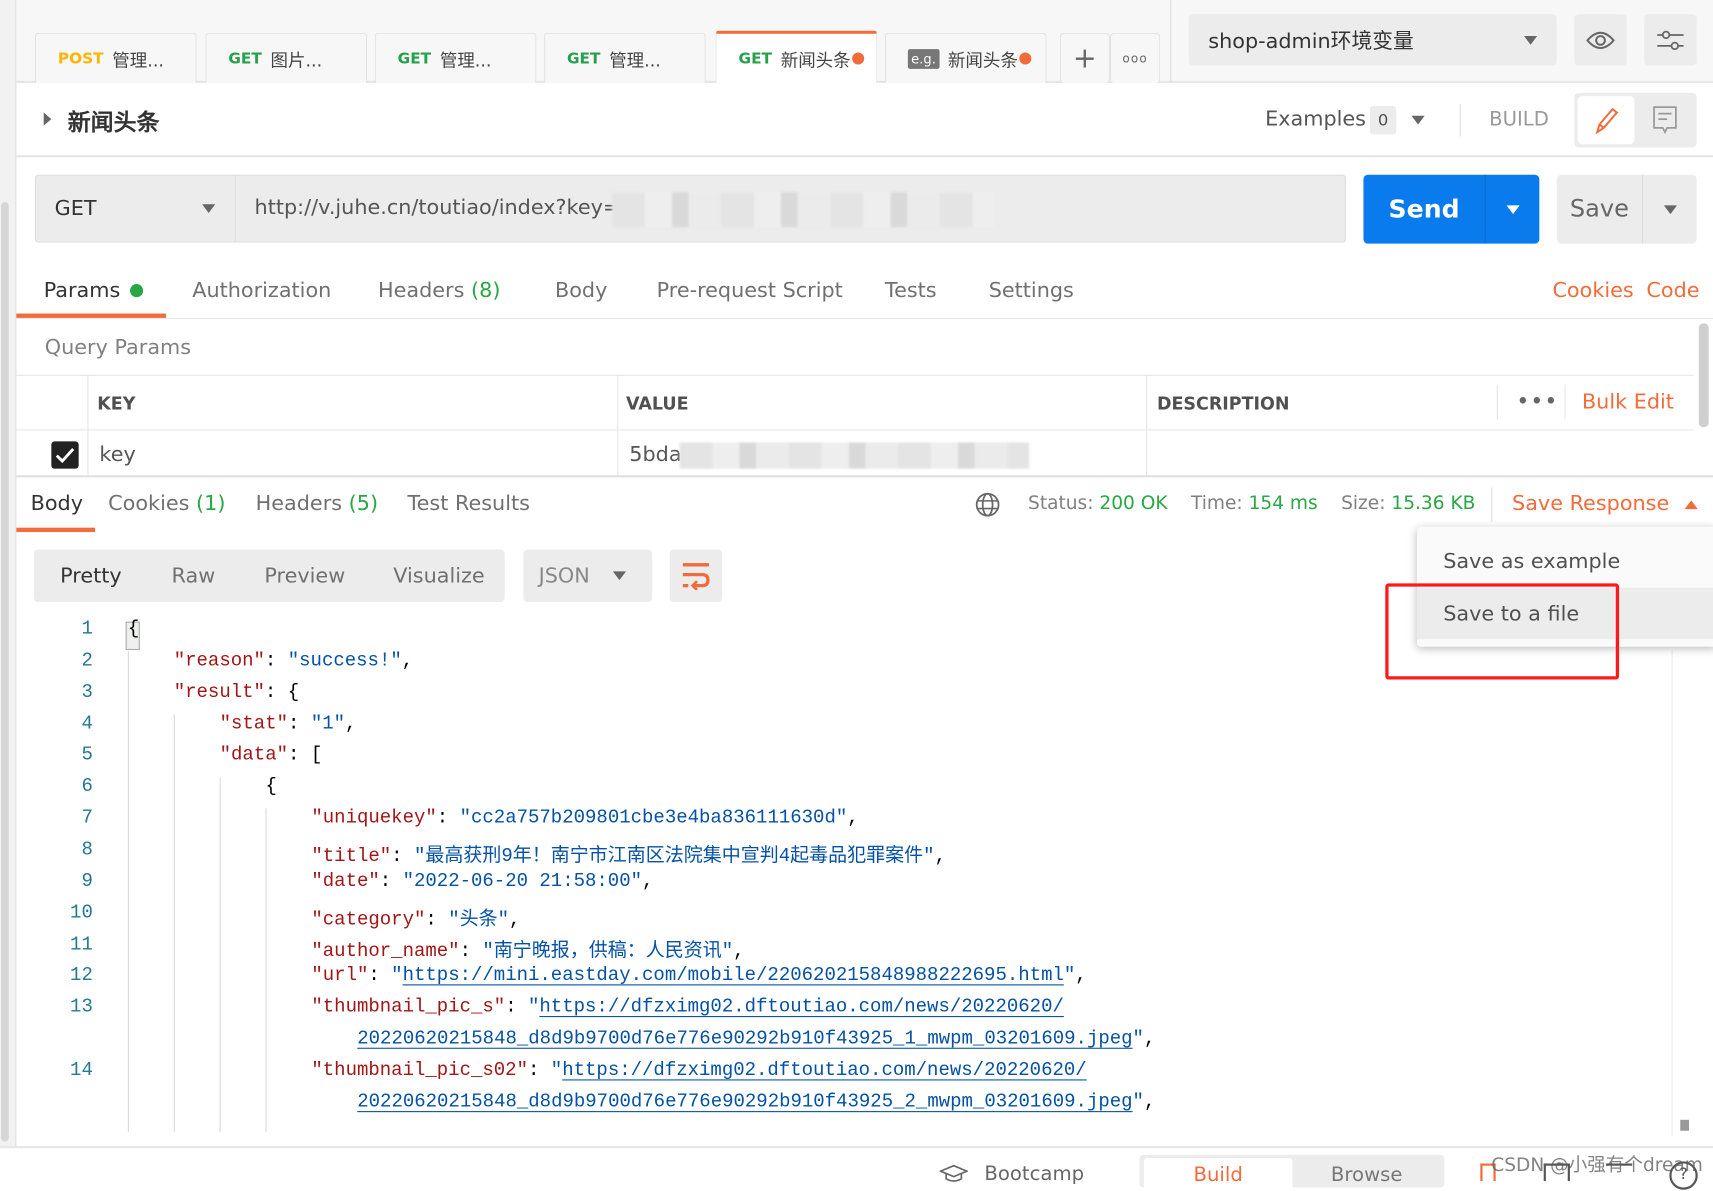 The width and height of the screenshot is (1713, 1191). What do you see at coordinates (1703, 375) in the screenshot?
I see `request-scrollbar` at bounding box center [1703, 375].